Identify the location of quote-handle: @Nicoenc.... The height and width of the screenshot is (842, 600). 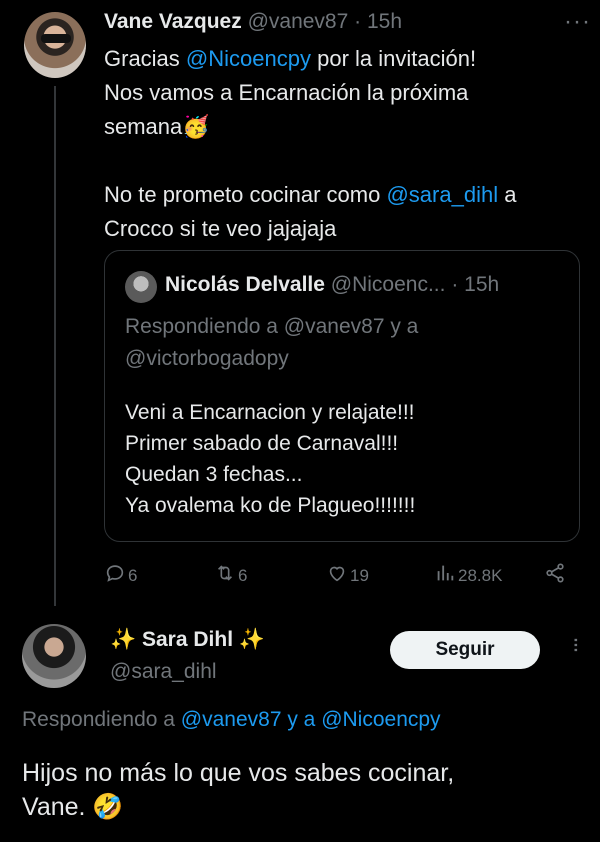
(388, 284).